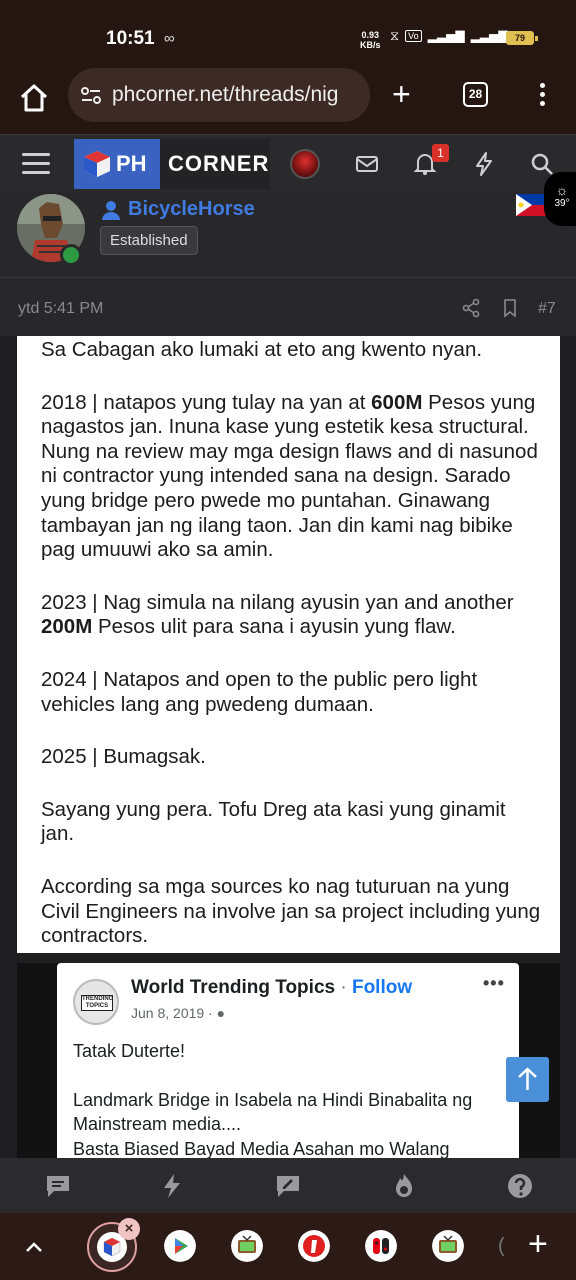  Describe the element at coordinates (58, 1186) in the screenshot. I see `threads-icon` at that location.